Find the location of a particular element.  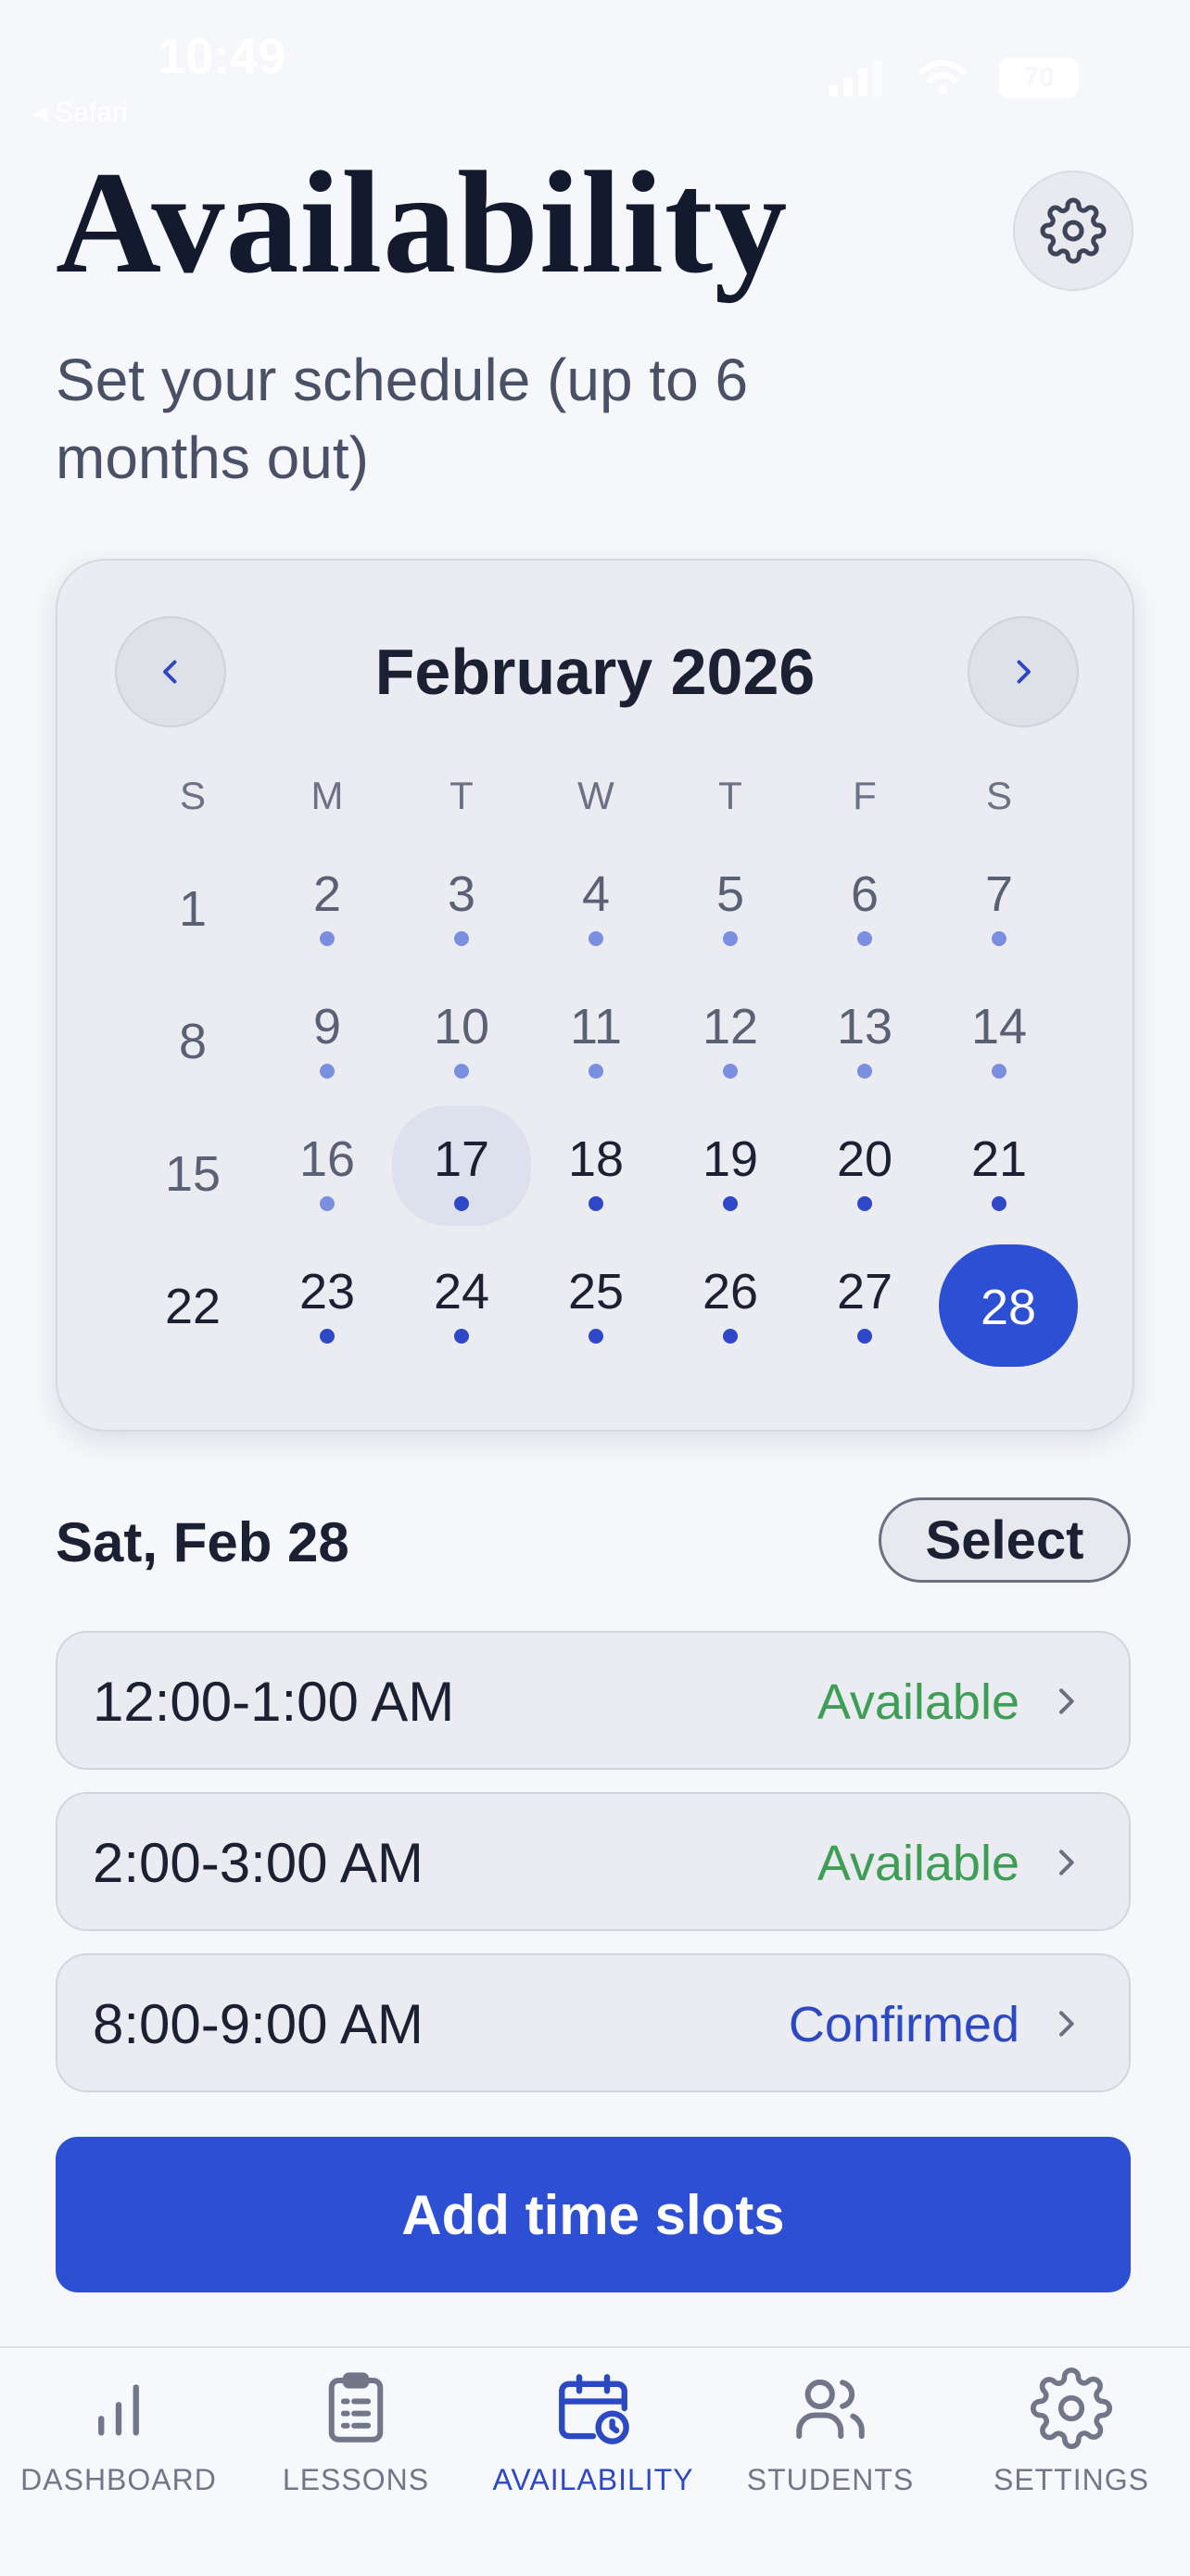

clipboard-icon is located at coordinates (356, 2409).